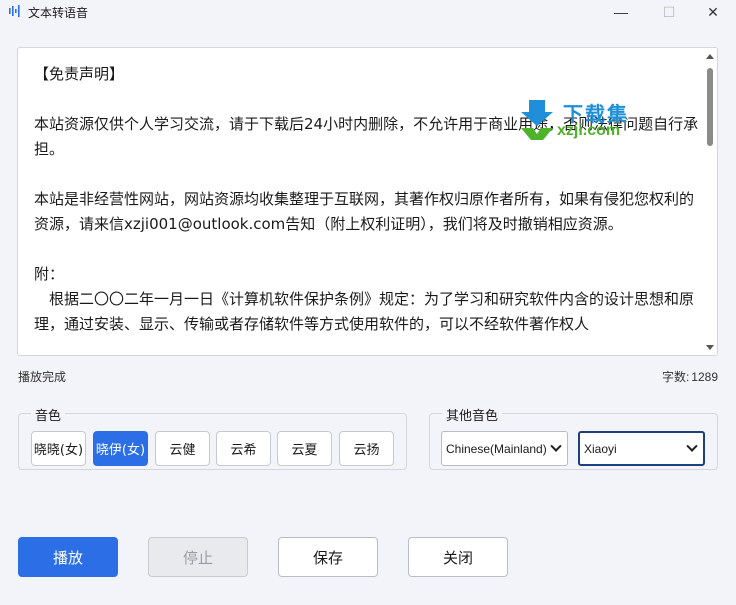  I want to click on save-button: 保存, so click(328, 557).